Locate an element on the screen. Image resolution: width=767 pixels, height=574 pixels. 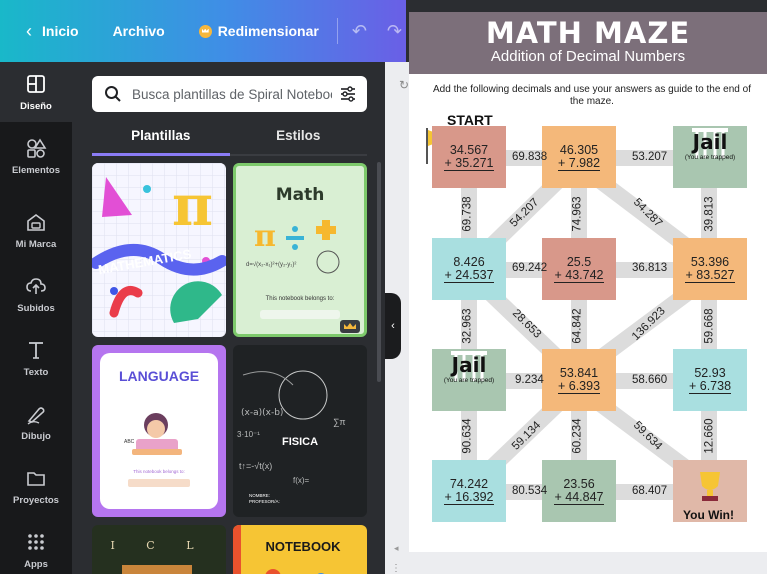
svg-text: f(x)= is located at coordinates (301, 480).